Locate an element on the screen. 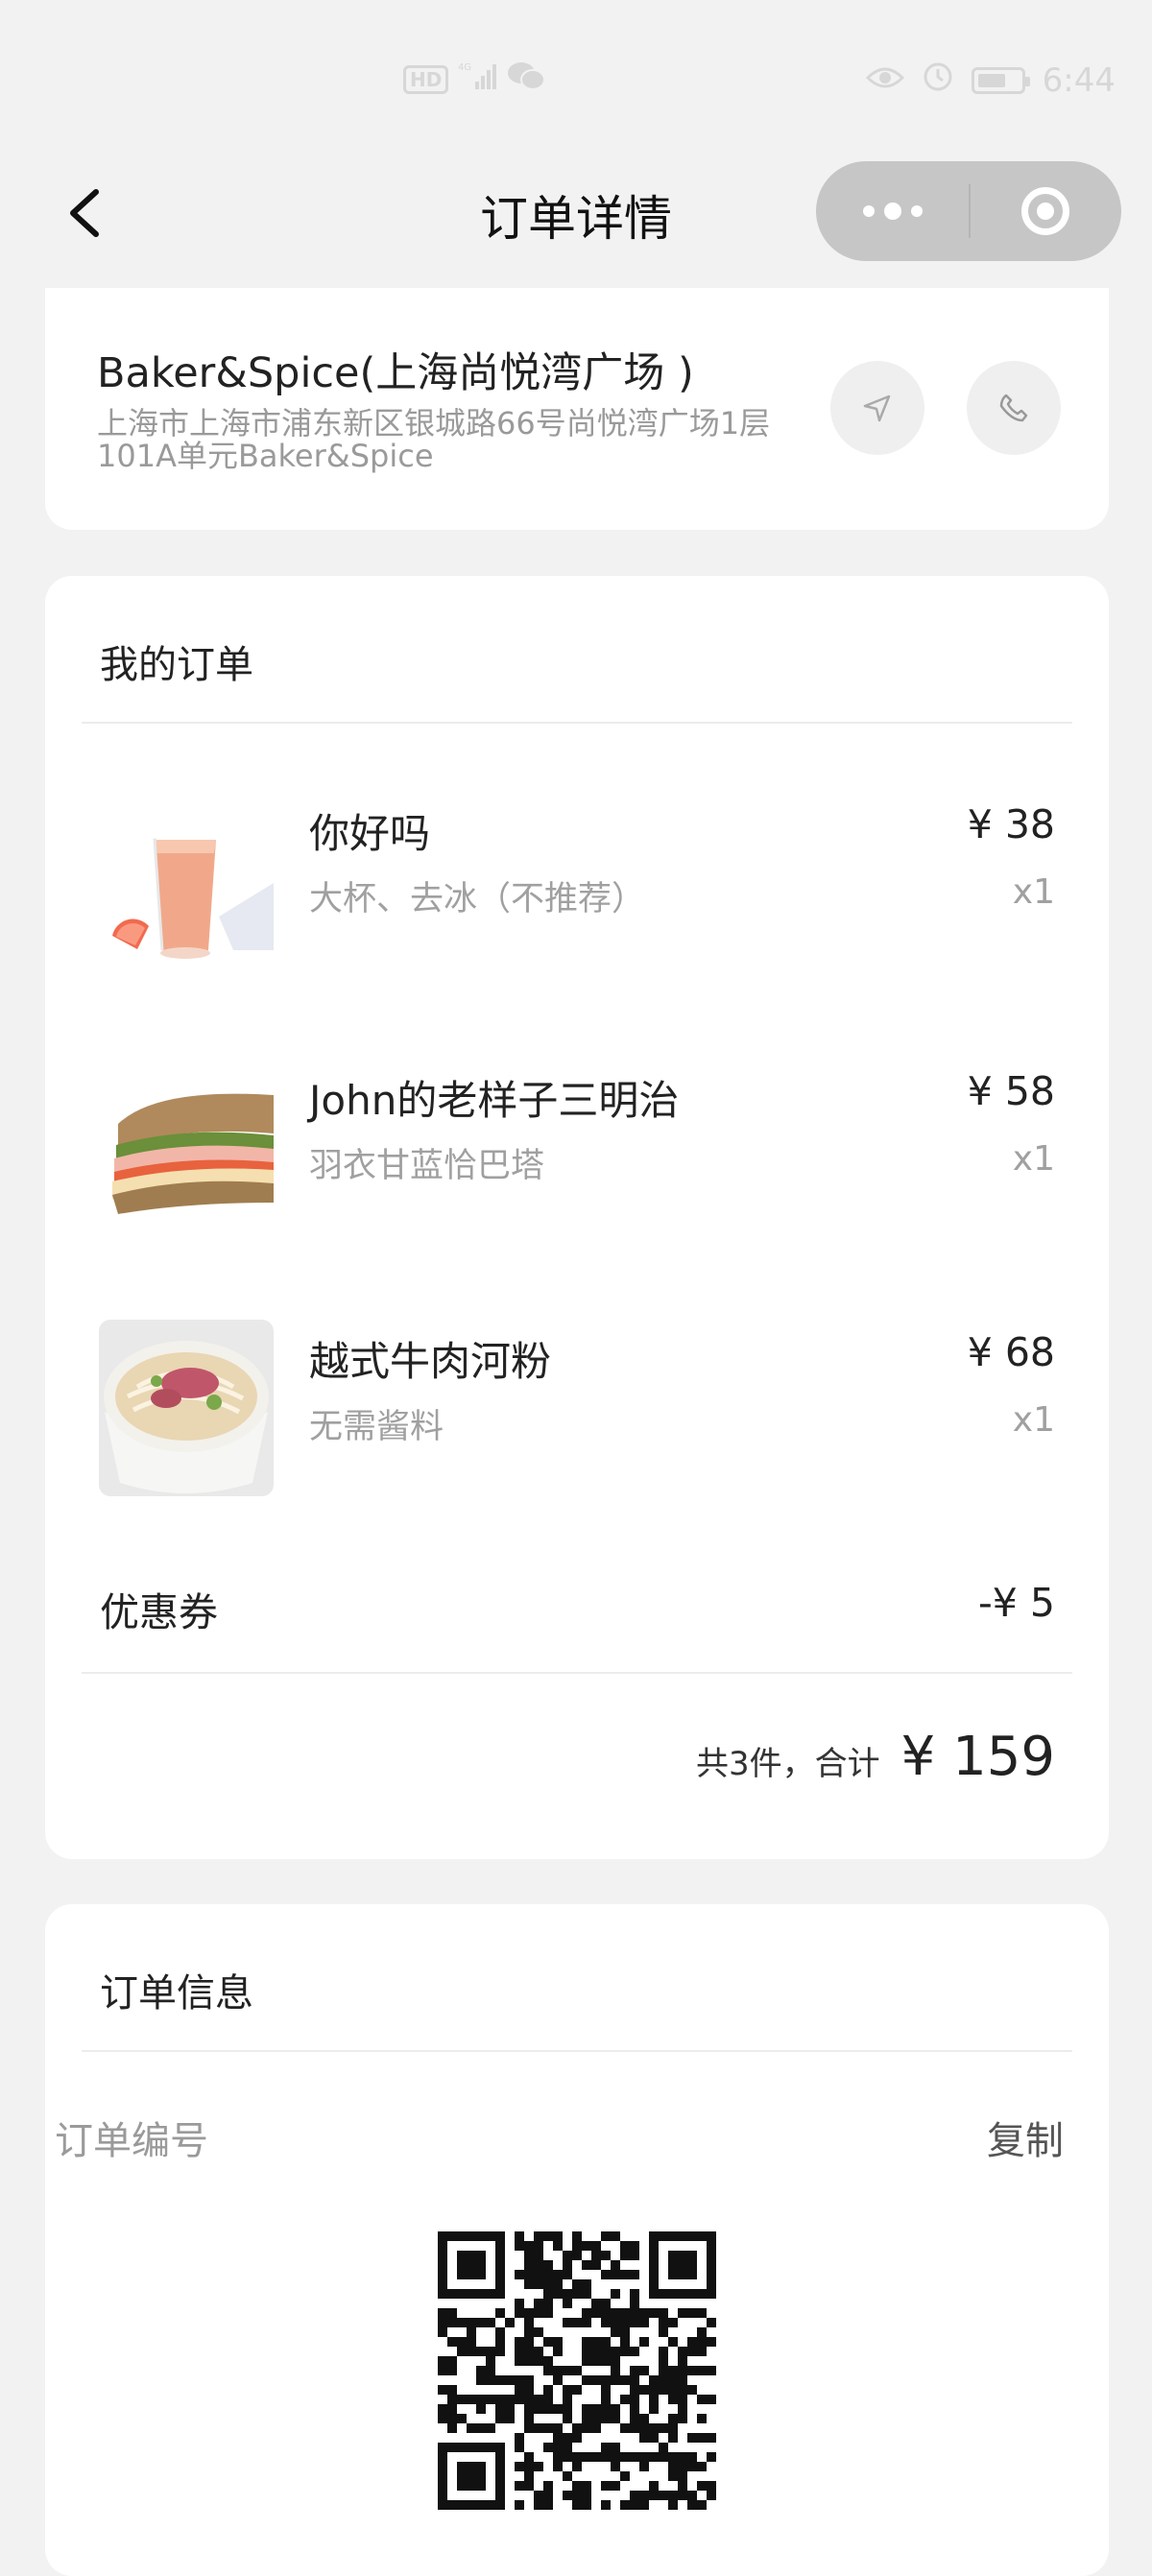  total-amount: ¥ 159 is located at coordinates (977, 1757).